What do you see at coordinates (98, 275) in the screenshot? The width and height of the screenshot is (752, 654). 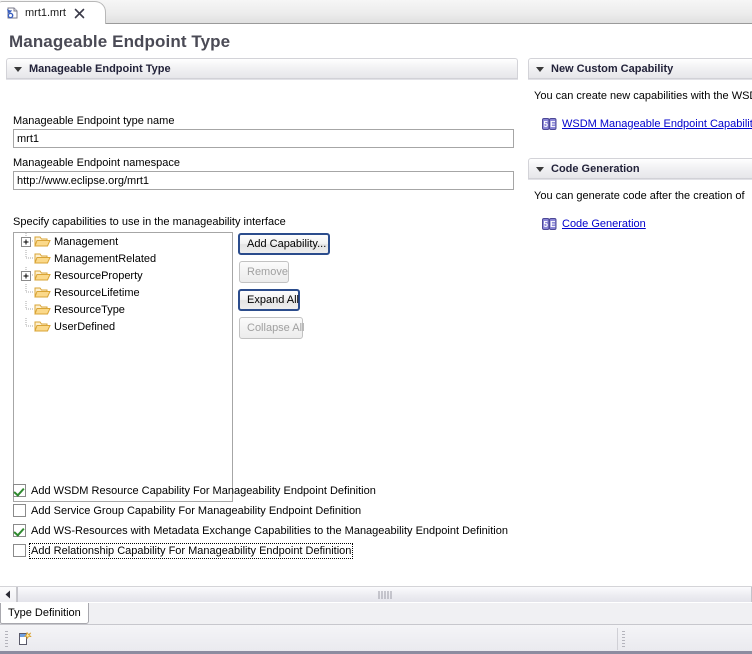 I see `tree-item-label: ResourceProperty` at bounding box center [98, 275].